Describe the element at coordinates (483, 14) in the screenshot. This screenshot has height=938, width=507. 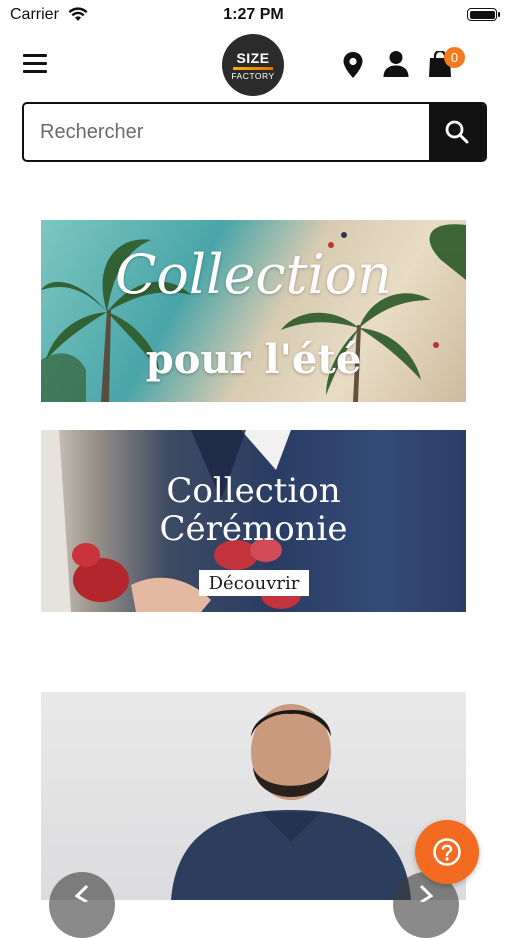
I see `battery-icon` at that location.